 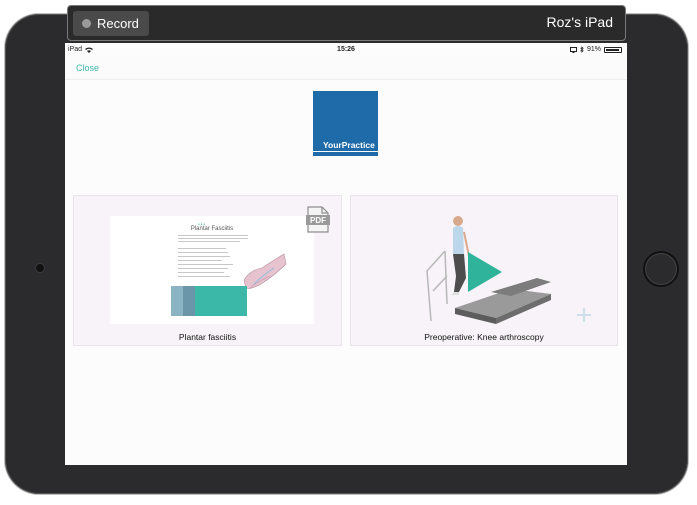 I want to click on battery-percent: 91%, so click(x=593, y=49).